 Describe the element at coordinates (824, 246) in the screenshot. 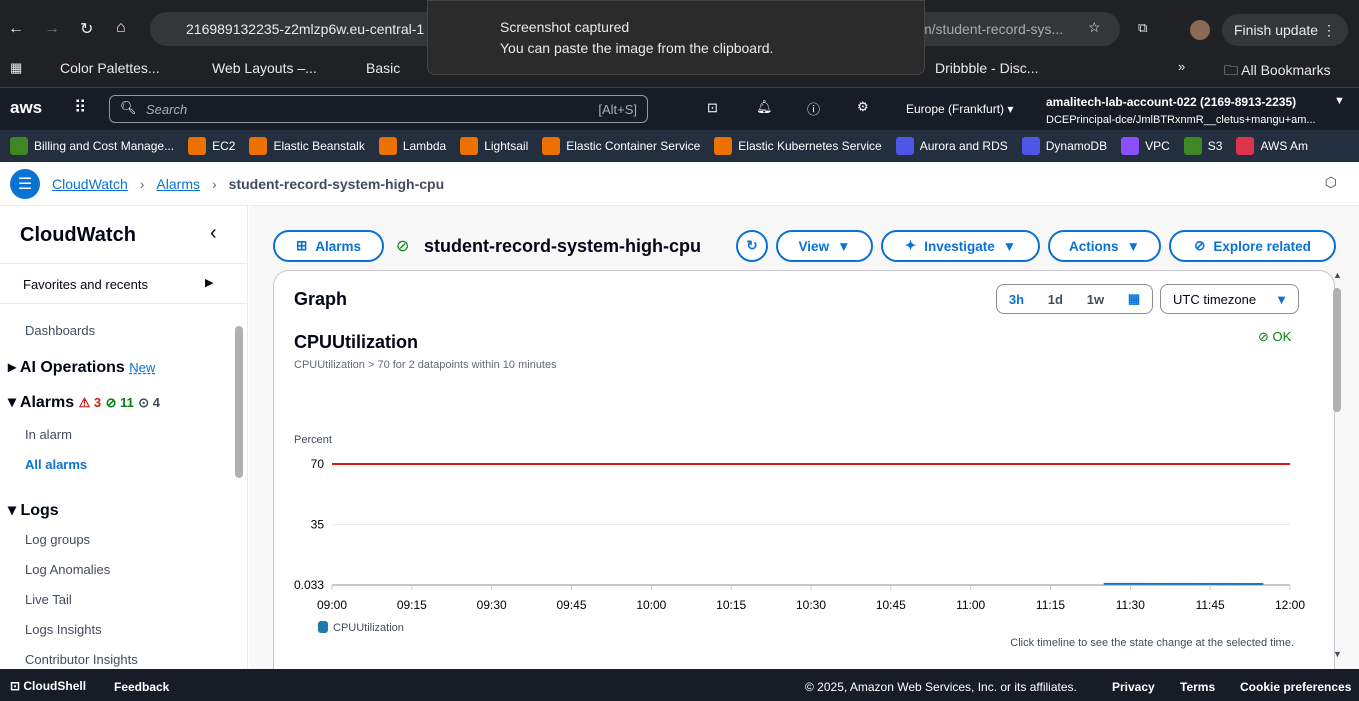

I see `view-button: View ▼` at that location.